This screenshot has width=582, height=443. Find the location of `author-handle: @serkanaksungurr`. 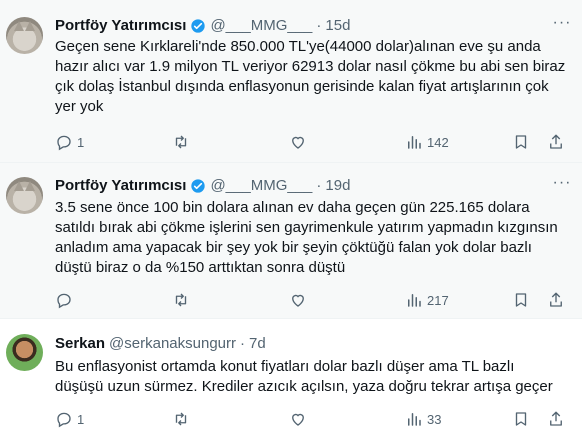

author-handle: @serkanaksungurr is located at coordinates (172, 344).